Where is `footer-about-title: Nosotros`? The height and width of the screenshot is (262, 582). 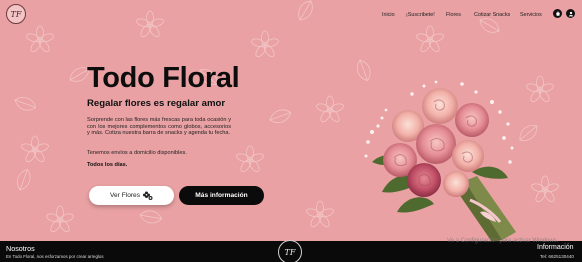 footer-about-title: Nosotros is located at coordinates (20, 248).